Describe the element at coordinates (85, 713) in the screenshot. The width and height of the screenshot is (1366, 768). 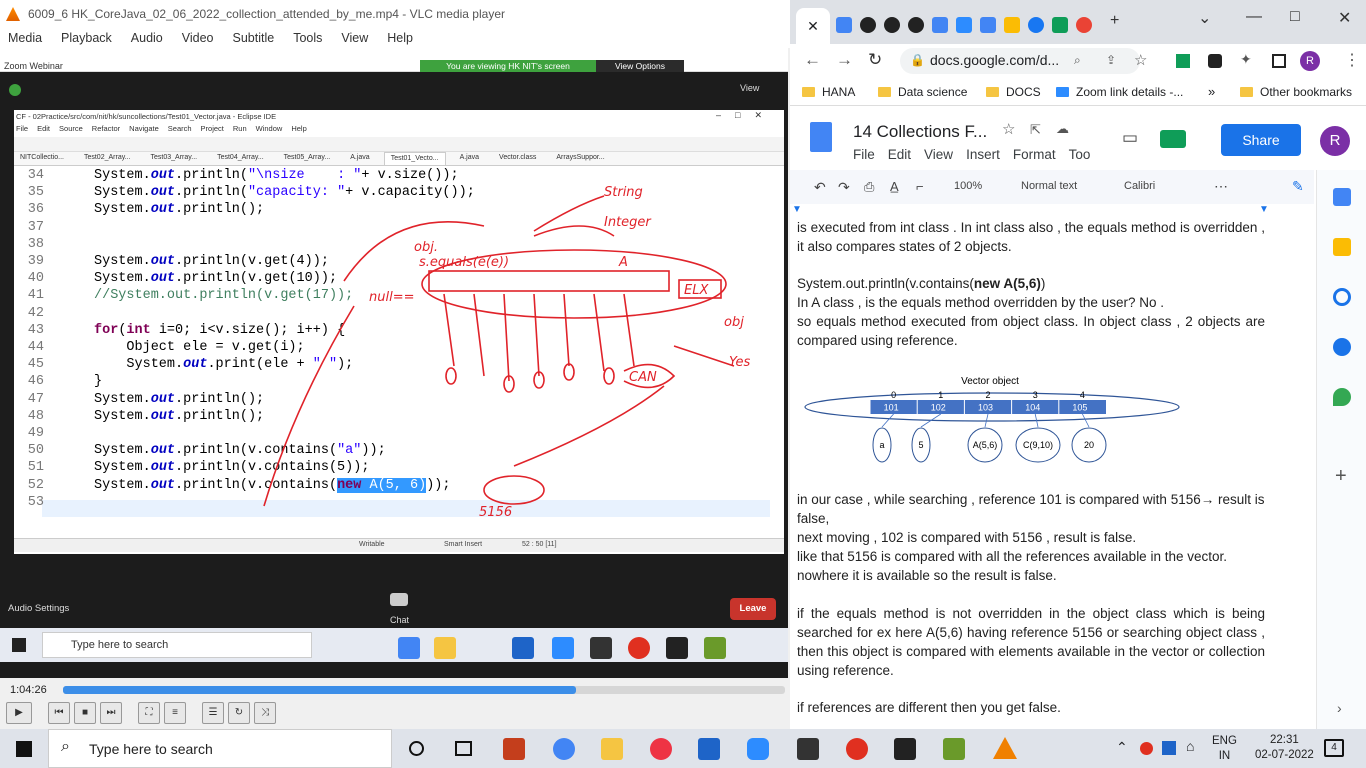
I see `stop-button: ■` at that location.